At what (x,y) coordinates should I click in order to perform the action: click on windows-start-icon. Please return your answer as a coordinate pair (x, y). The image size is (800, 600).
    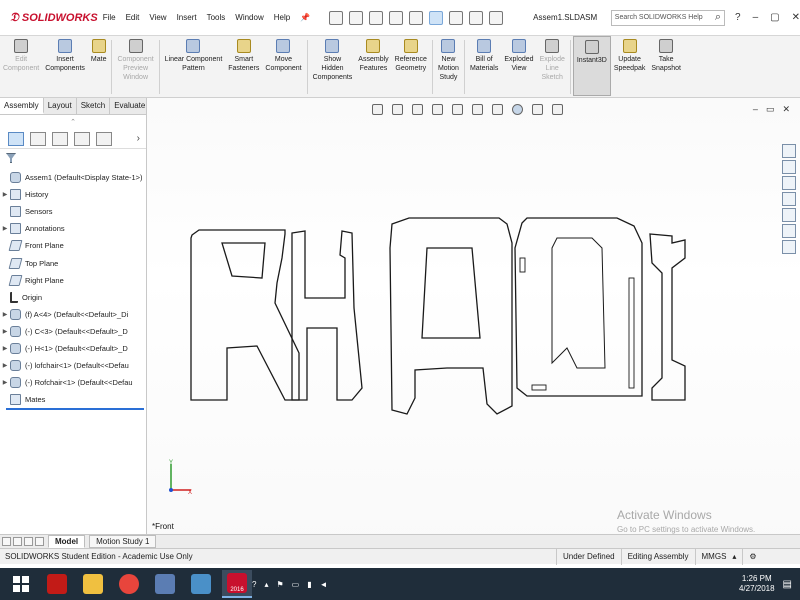
    Looking at the image, I should click on (21, 584).